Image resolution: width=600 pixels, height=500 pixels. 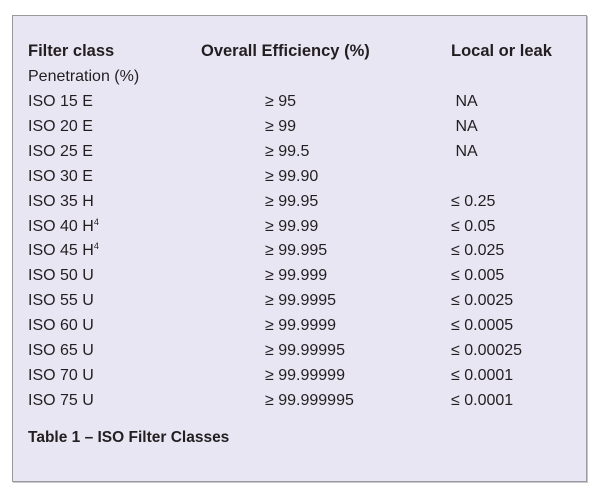 What do you see at coordinates (478, 276) in the screenshot?
I see `cell-local-leak: ≤ 0.005` at bounding box center [478, 276].